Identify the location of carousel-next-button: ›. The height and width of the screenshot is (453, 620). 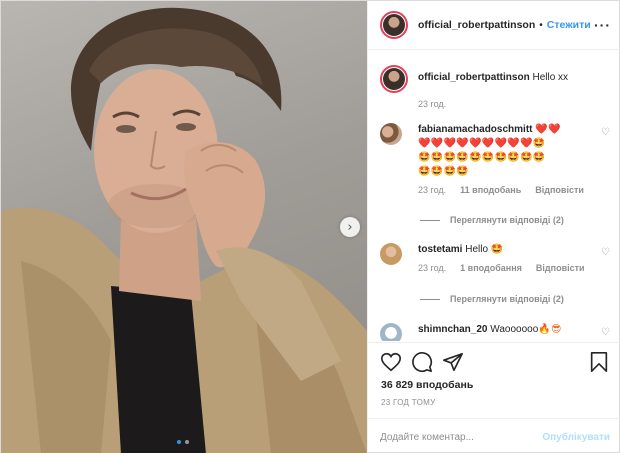
(350, 227).